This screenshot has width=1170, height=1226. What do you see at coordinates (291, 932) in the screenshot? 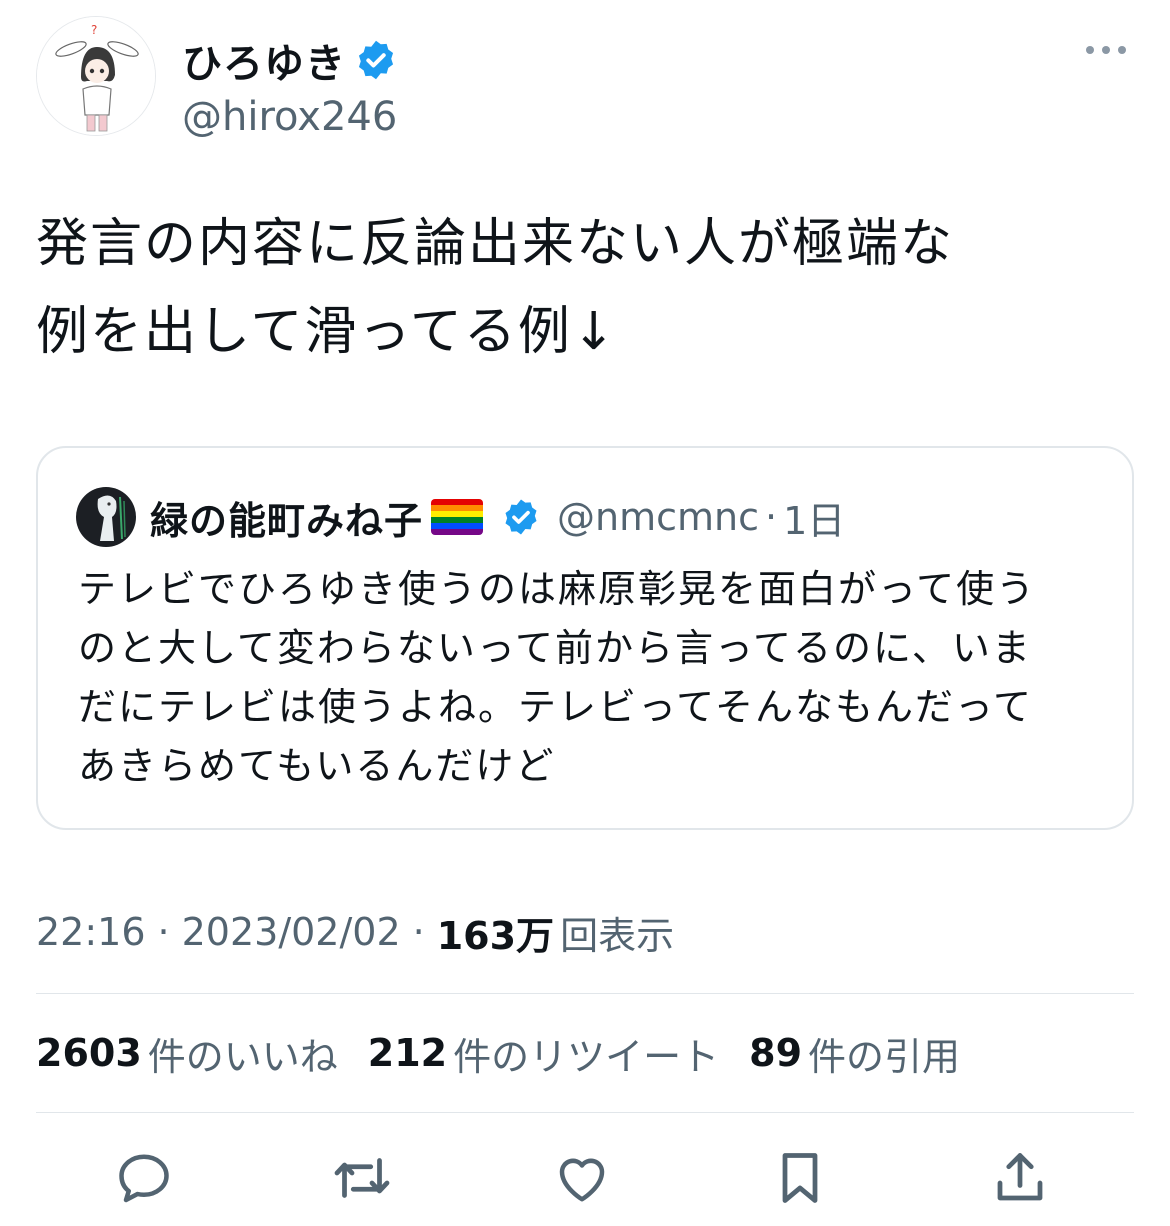
I see `tweet-date: 2023/02/02` at bounding box center [291, 932].